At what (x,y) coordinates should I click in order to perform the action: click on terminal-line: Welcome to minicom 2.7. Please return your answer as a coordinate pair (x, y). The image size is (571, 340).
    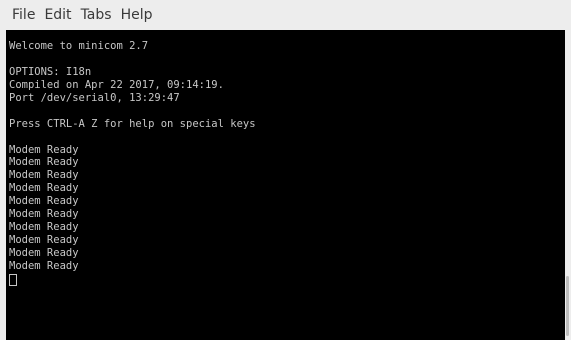
    Looking at the image, I should click on (79, 46).